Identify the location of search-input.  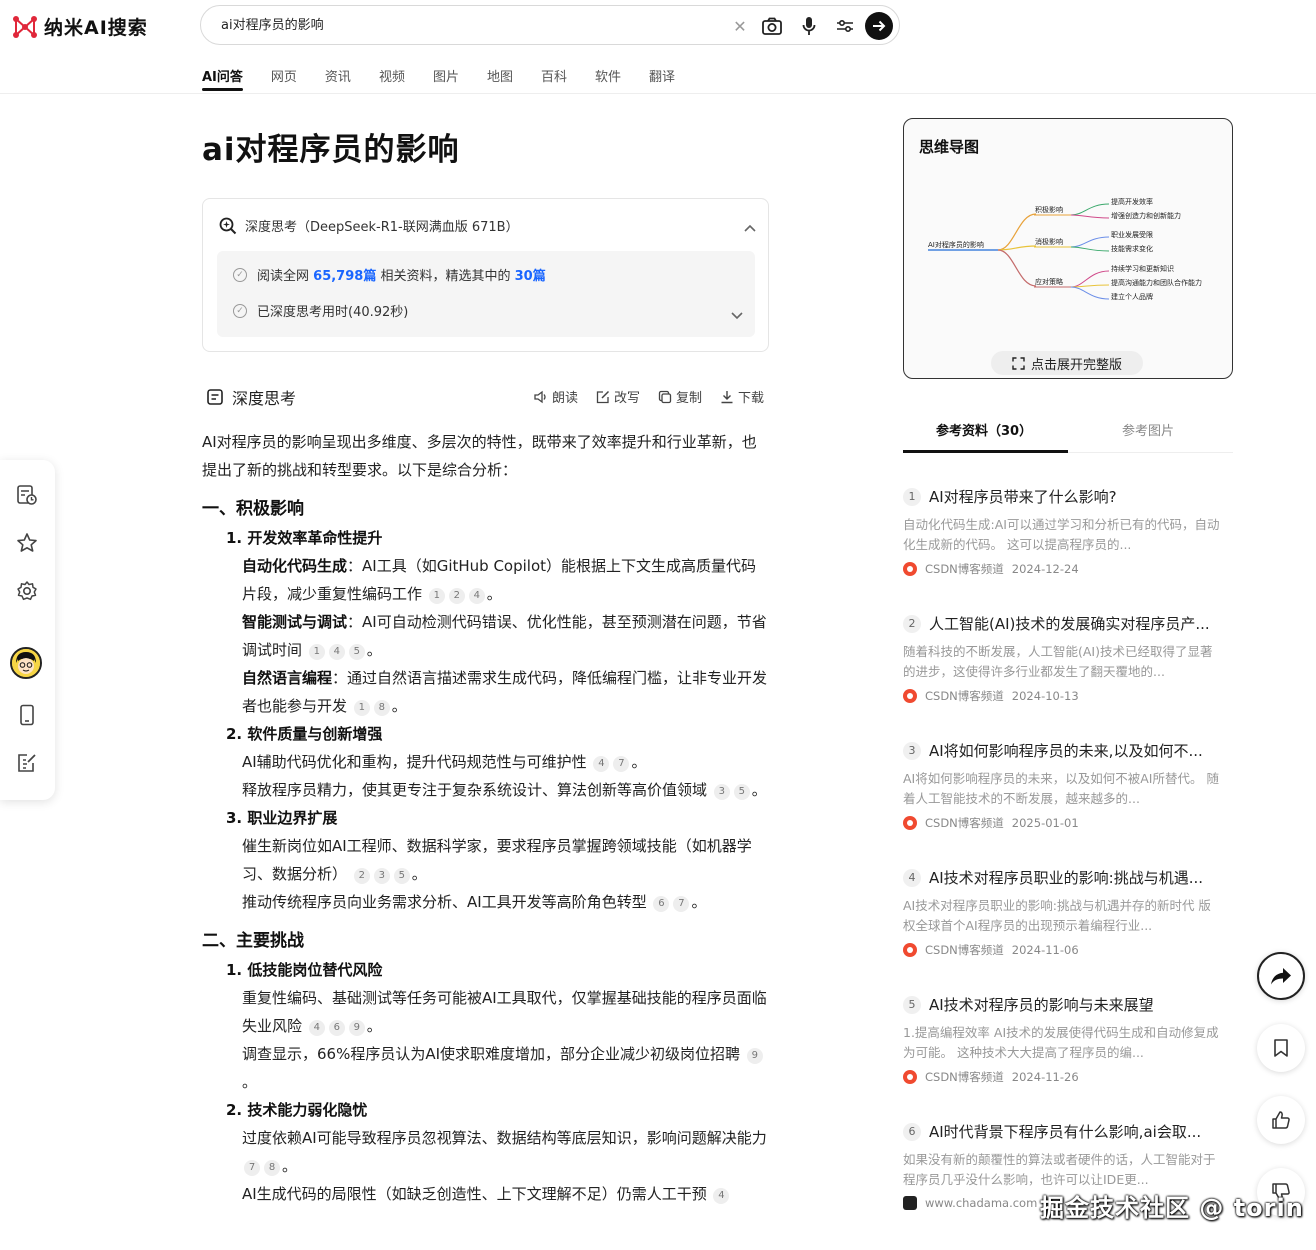
(461, 23).